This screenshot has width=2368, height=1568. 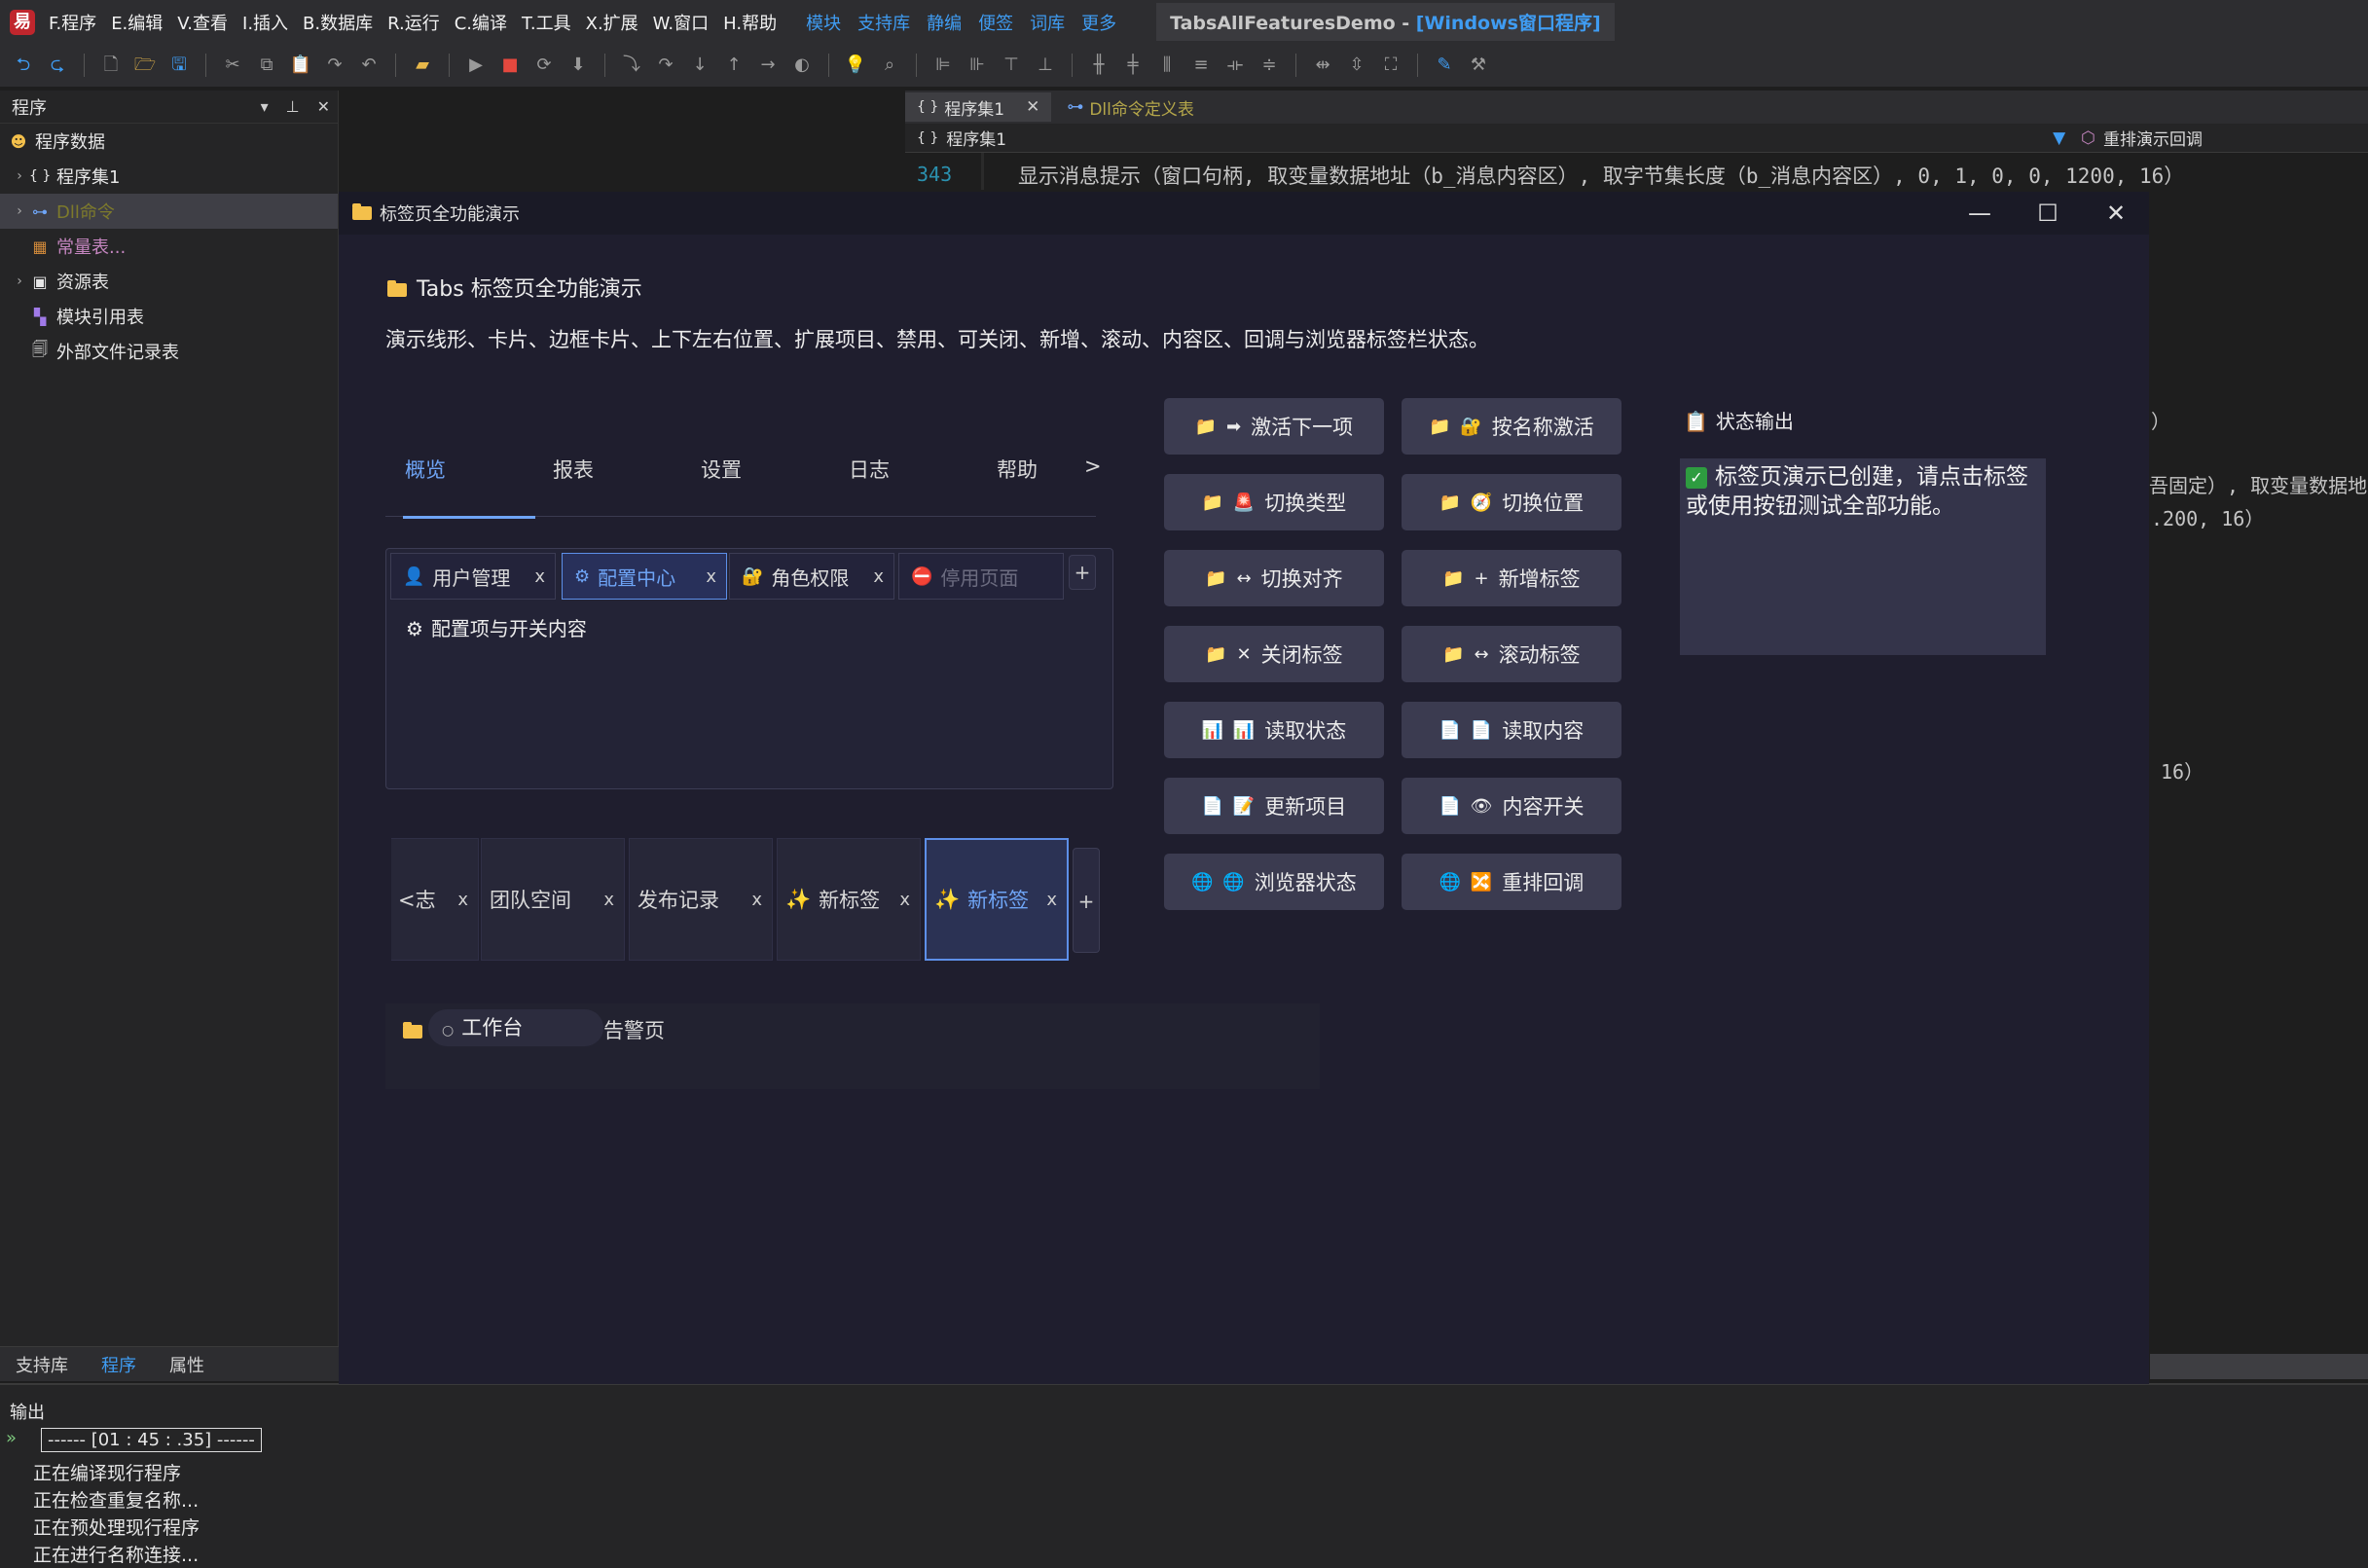 What do you see at coordinates (546, 22) in the screenshot?
I see `menu-tools: T.工具` at bounding box center [546, 22].